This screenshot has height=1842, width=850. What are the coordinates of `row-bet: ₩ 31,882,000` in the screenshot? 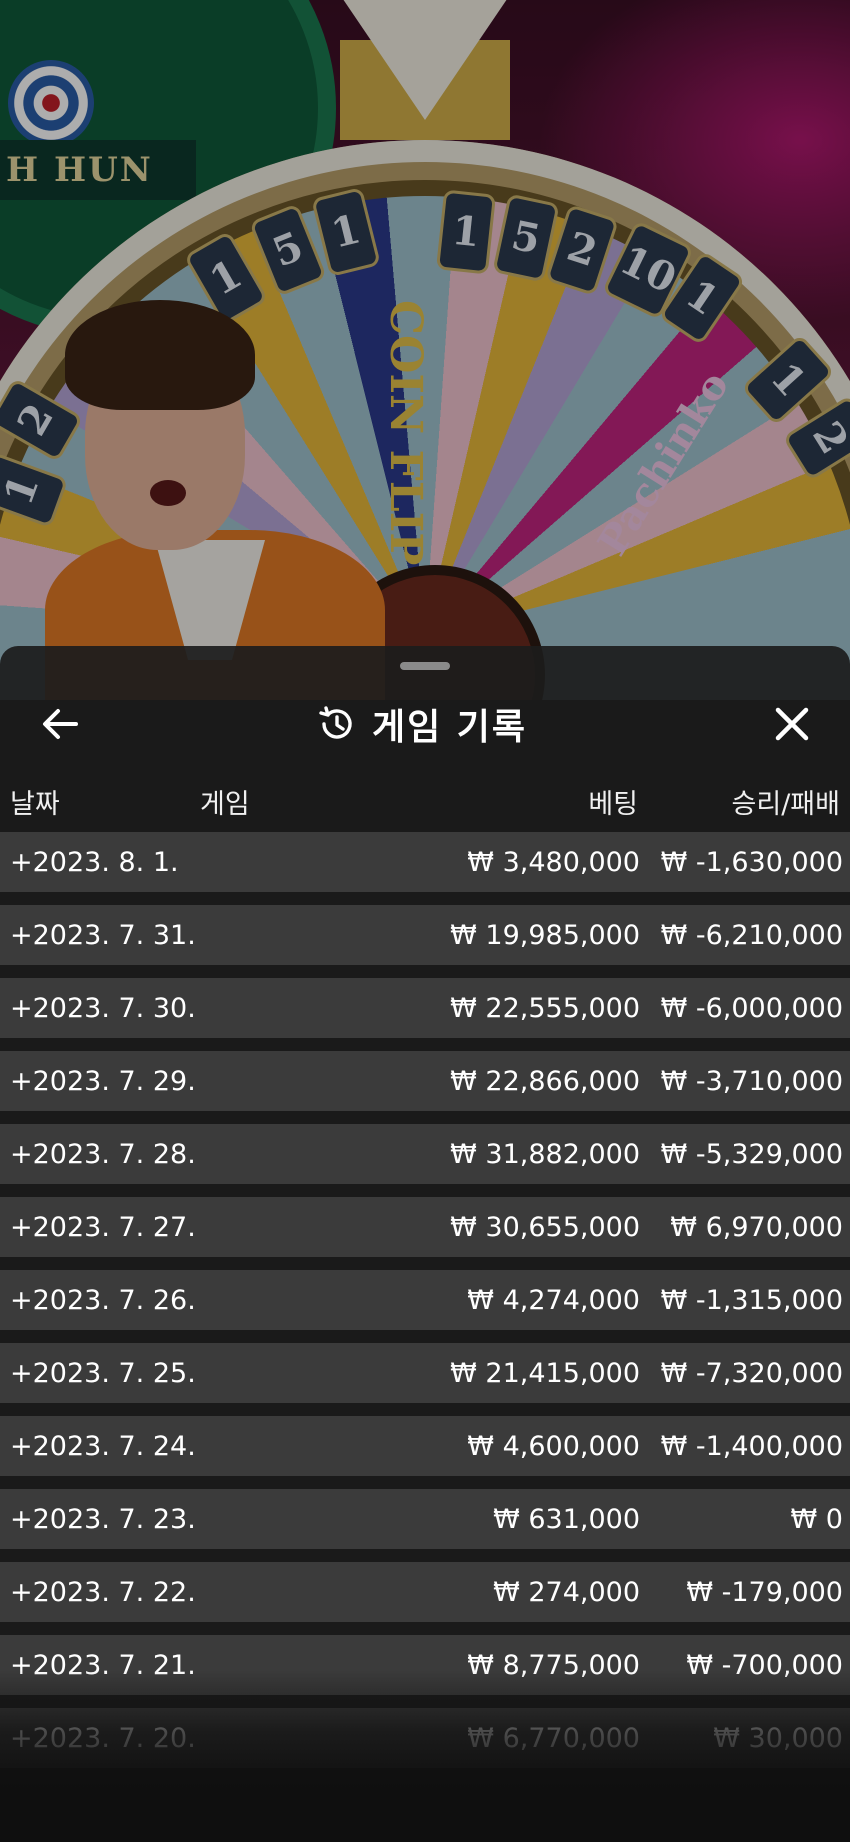 It's located at (545, 1154).